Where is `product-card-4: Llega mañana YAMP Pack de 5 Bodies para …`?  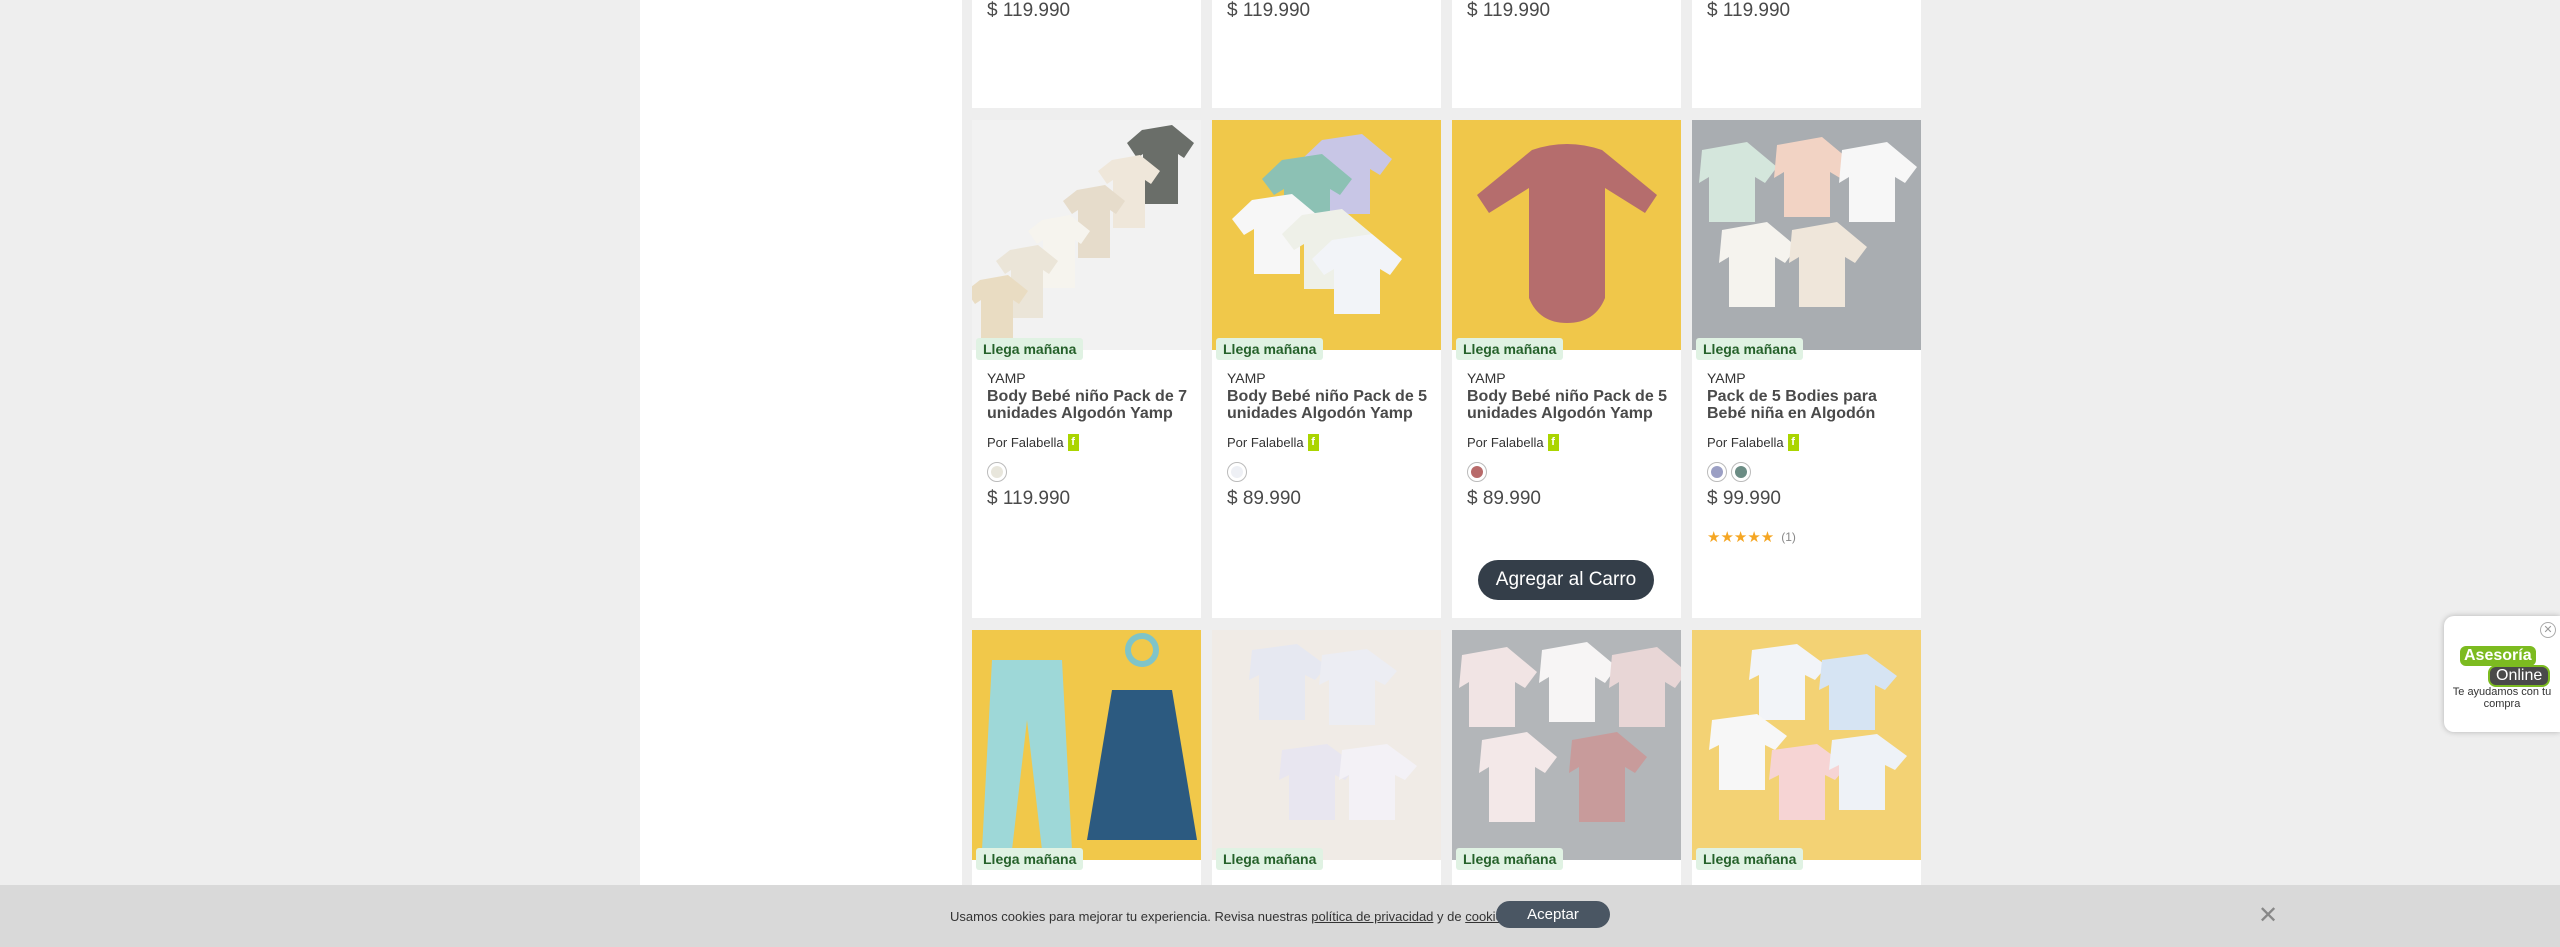 product-card-4: Llega mañana YAMP Pack de 5 Bodies para … is located at coordinates (1806, 369).